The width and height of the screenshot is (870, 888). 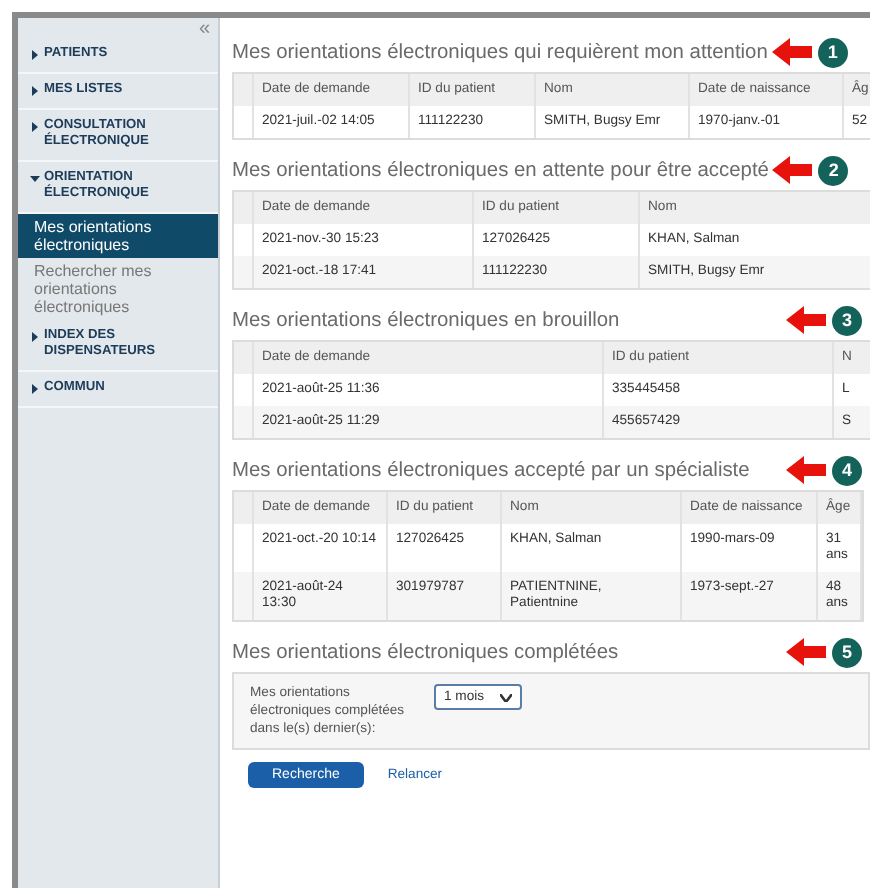 I want to click on number-badge: 1, so click(x=832, y=52).